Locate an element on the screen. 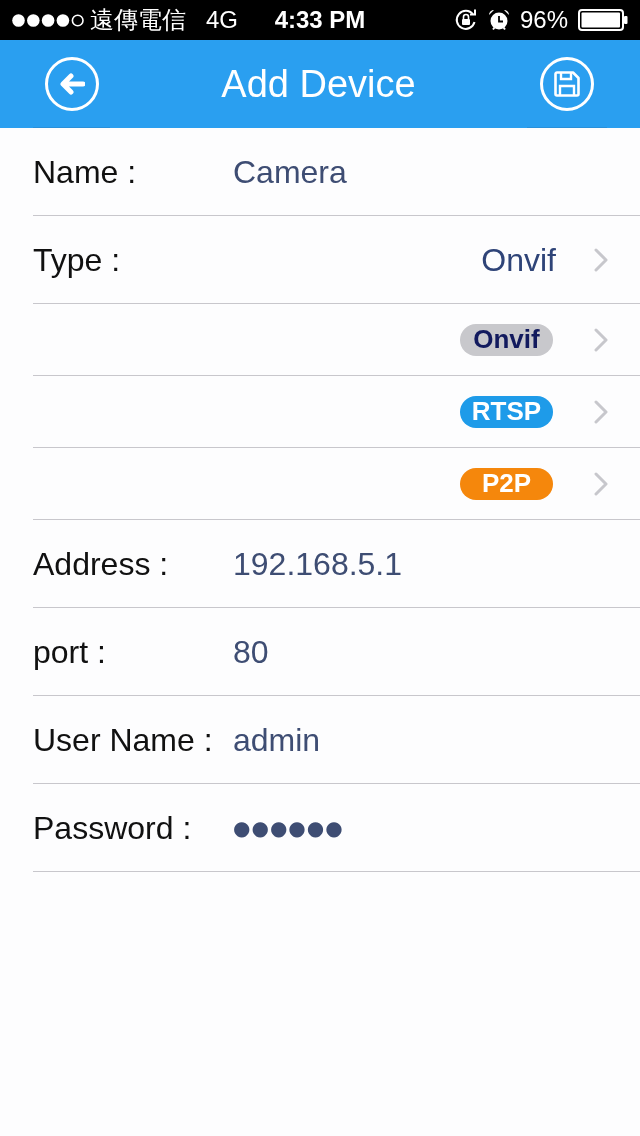  battery-icon is located at coordinates (603, 20).